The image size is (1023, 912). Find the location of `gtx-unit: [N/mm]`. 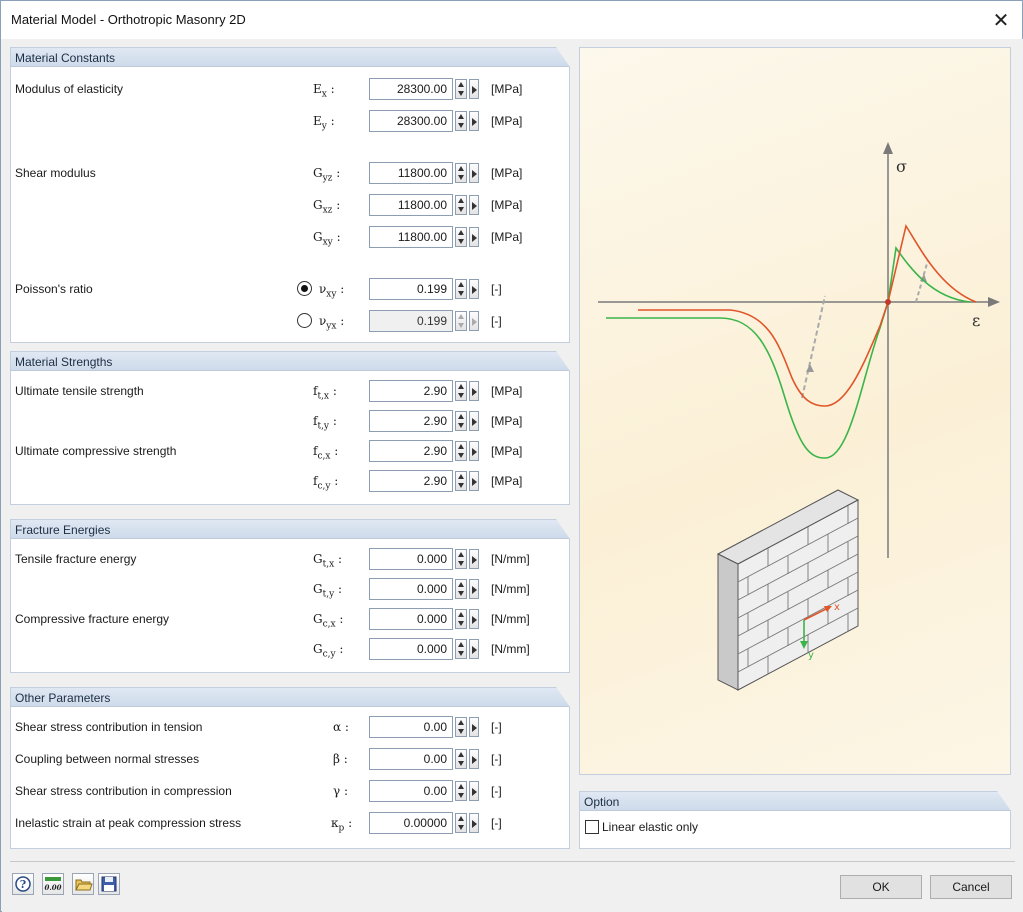

gtx-unit: [N/mm] is located at coordinates (510, 559).